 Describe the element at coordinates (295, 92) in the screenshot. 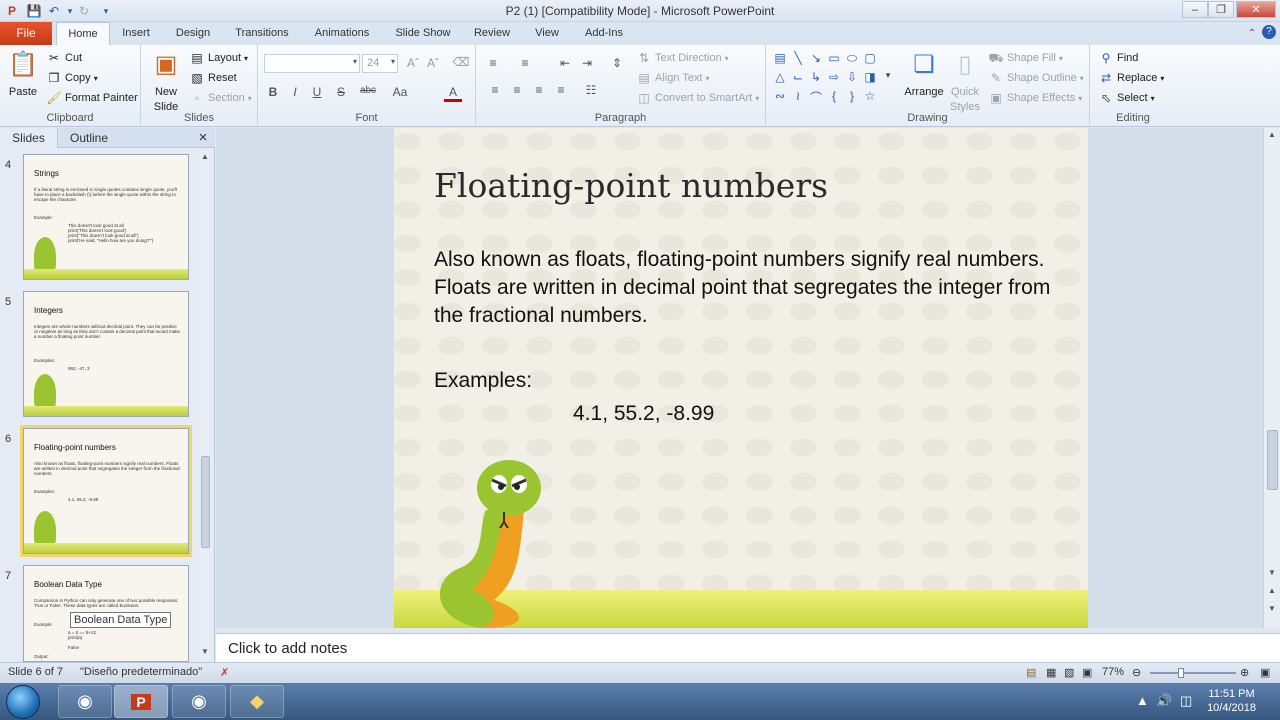

I see `italic-button: I` at that location.